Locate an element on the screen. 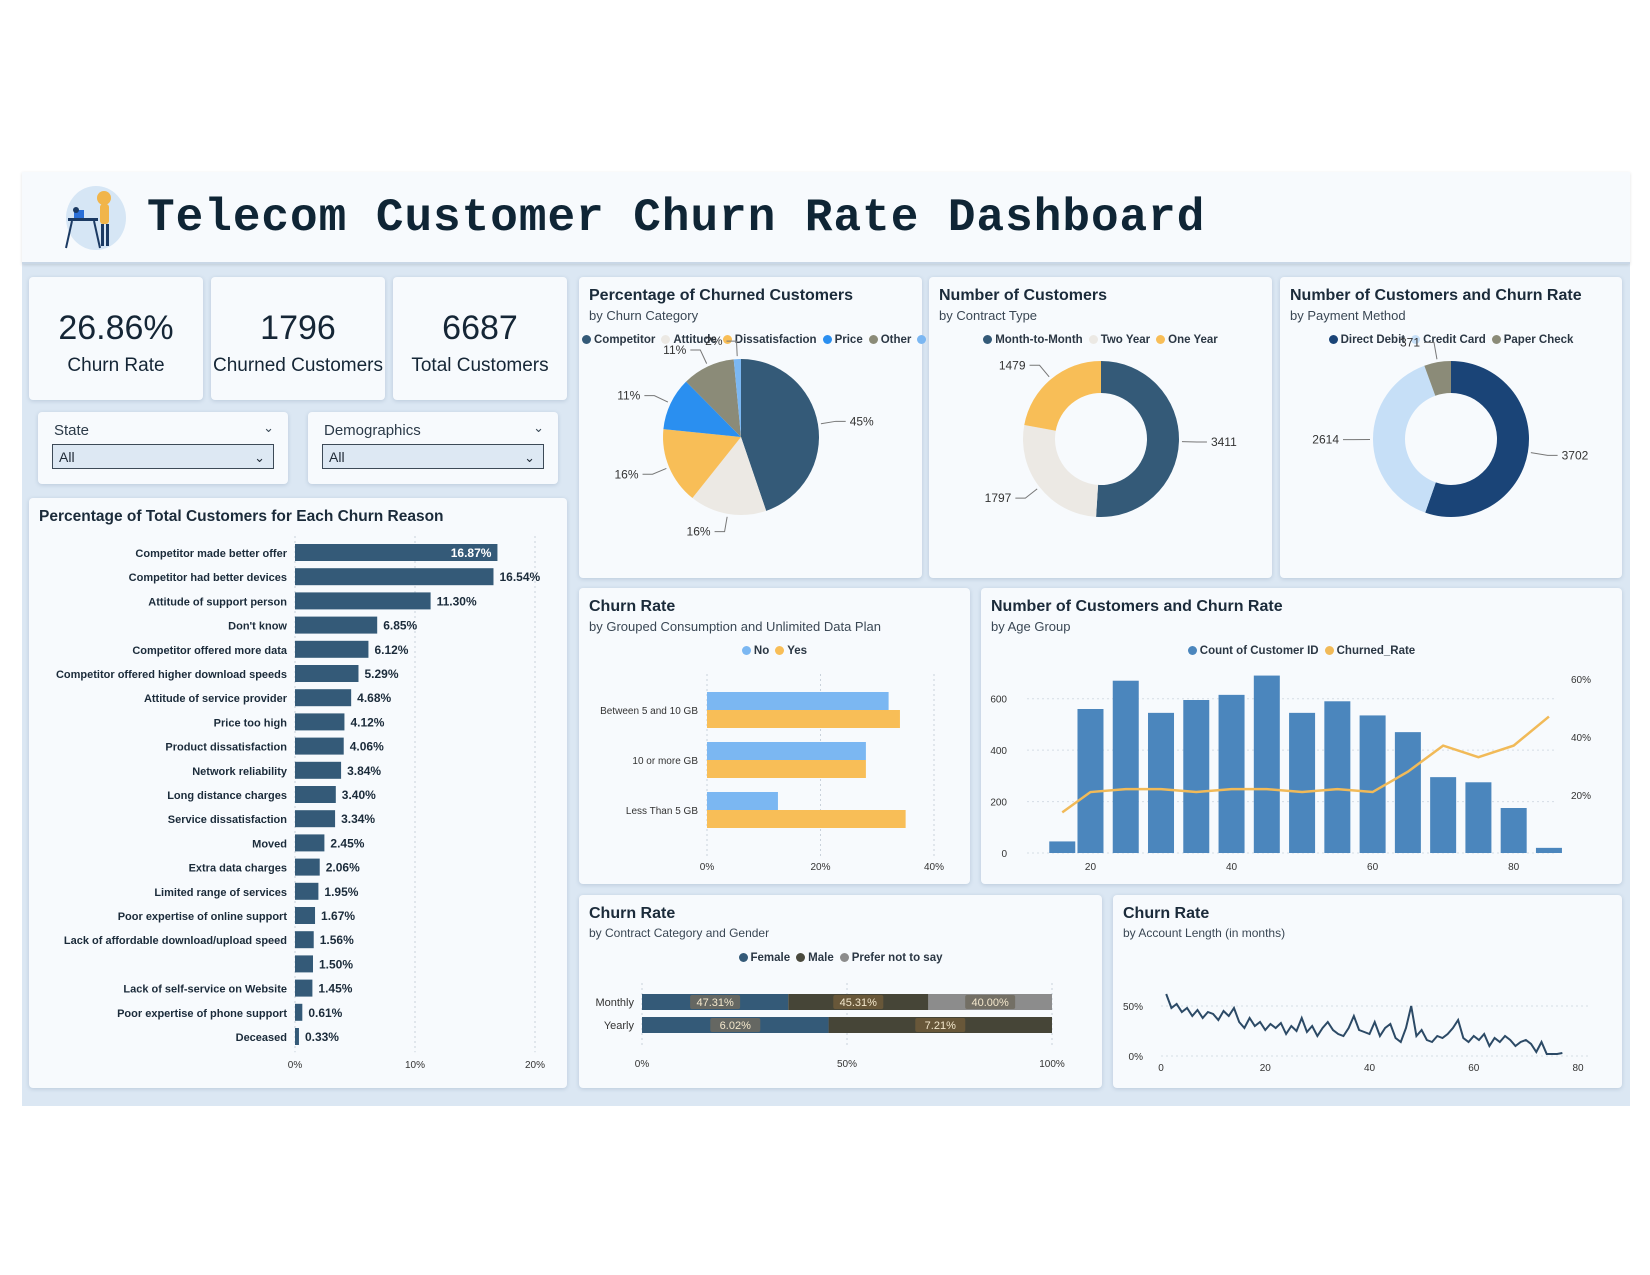 This screenshot has width=1650, height=1275. category-label: Lack of self-service on Website is located at coordinates (205, 990).